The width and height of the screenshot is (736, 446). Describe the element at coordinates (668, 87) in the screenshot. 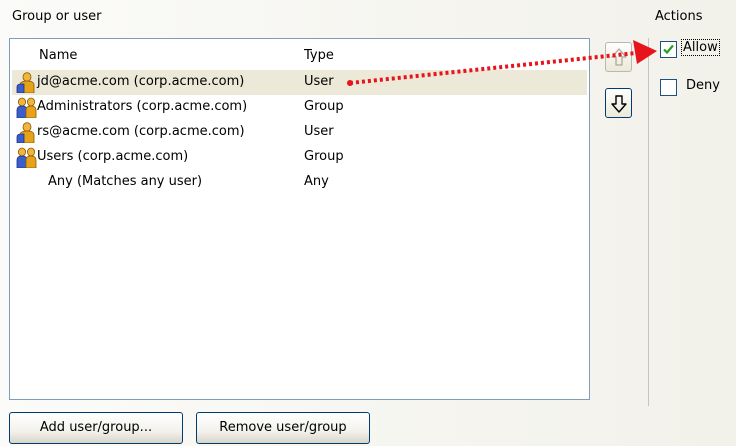

I see `deny-checkbox` at that location.